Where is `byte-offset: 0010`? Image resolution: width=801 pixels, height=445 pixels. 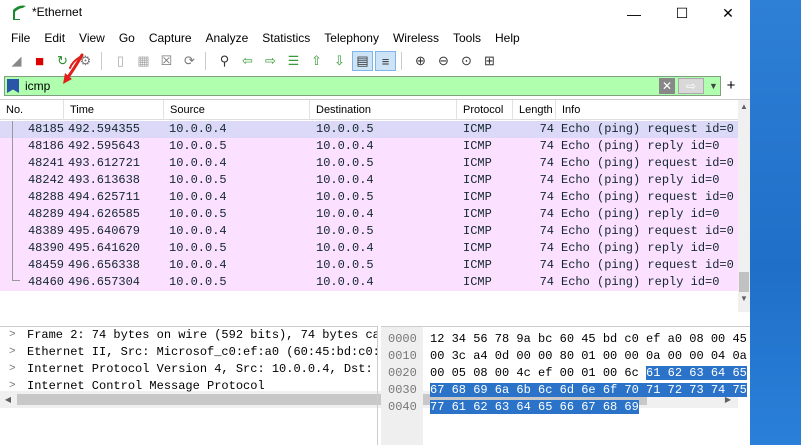 byte-offset: 0010 is located at coordinates (402, 356).